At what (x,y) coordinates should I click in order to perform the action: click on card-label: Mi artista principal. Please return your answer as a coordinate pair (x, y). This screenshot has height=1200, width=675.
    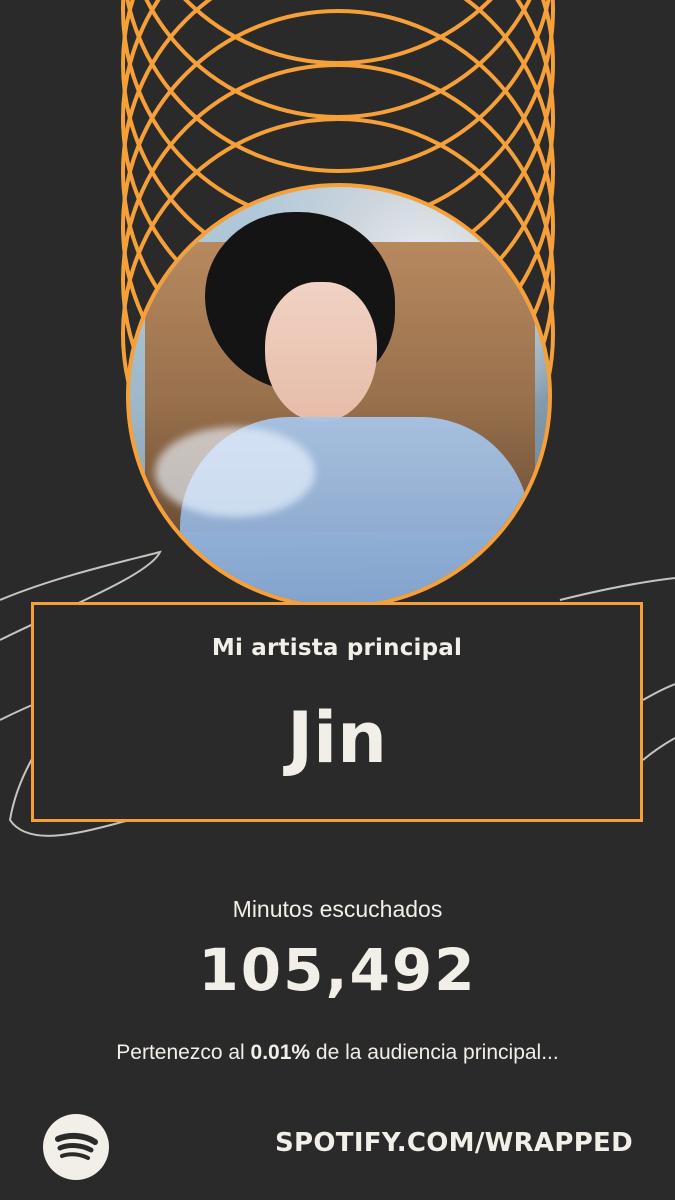
    Looking at the image, I should click on (337, 648).